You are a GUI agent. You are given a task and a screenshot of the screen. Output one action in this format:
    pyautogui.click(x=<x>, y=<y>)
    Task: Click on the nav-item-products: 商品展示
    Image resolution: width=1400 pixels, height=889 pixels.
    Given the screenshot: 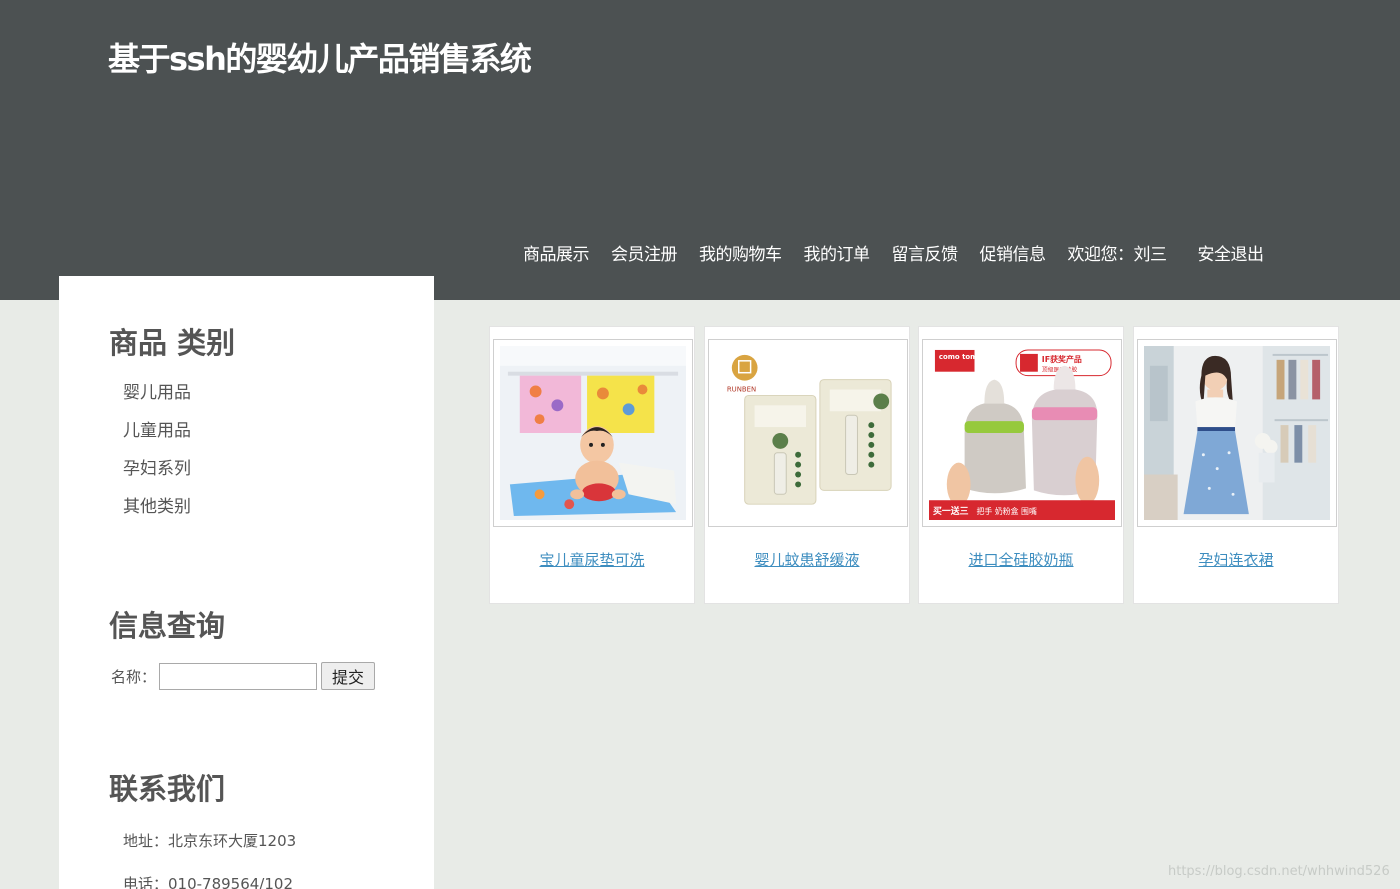 What is the action you would take?
    pyautogui.click(x=556, y=252)
    